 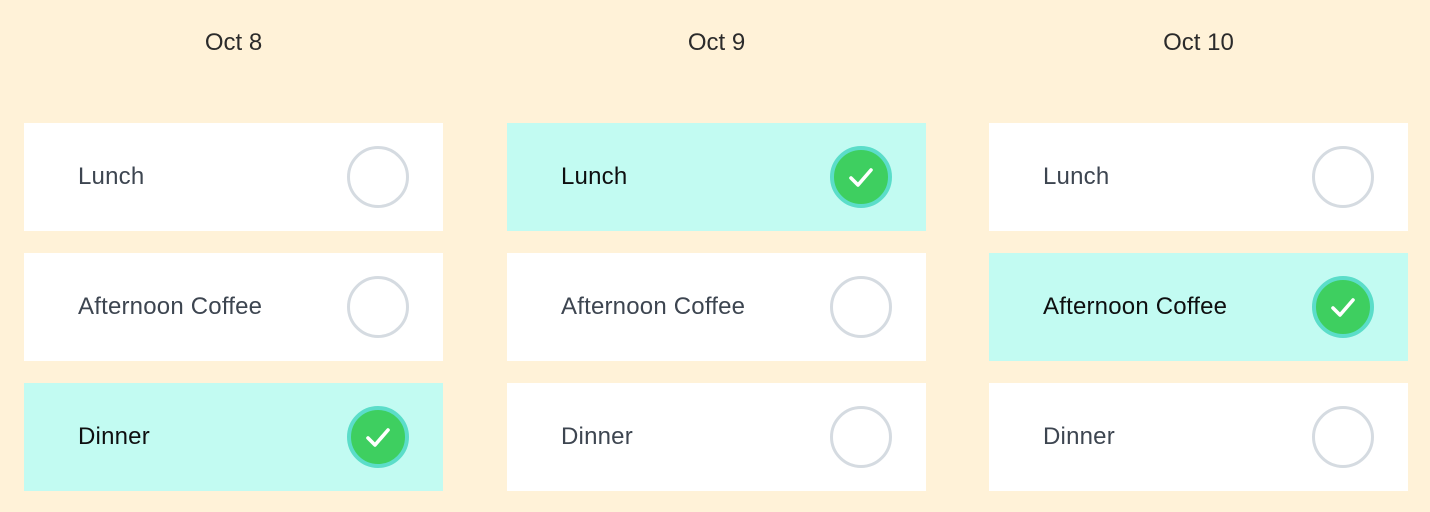 What do you see at coordinates (1198, 42) in the screenshot?
I see `day-date-header: Oct 10` at bounding box center [1198, 42].